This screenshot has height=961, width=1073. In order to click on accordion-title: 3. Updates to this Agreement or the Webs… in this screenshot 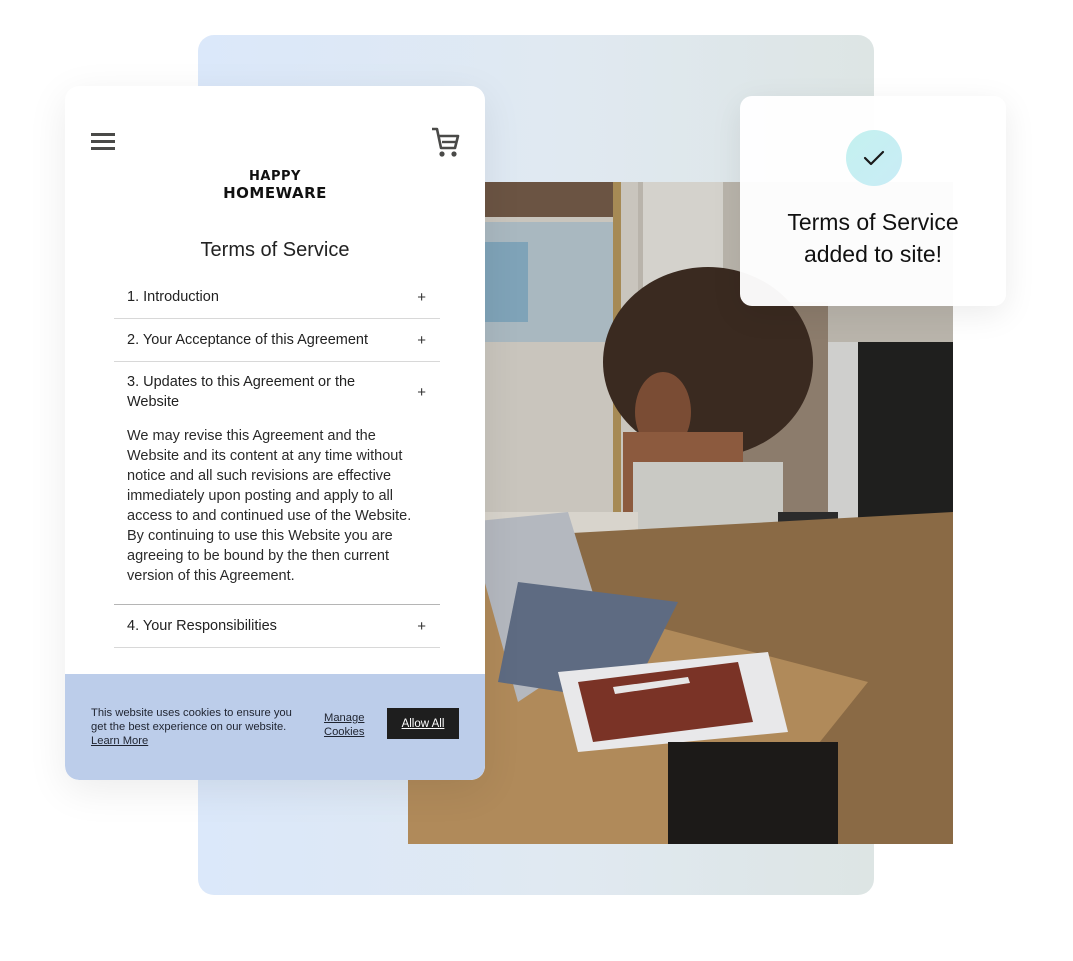, I will do `click(241, 392)`.